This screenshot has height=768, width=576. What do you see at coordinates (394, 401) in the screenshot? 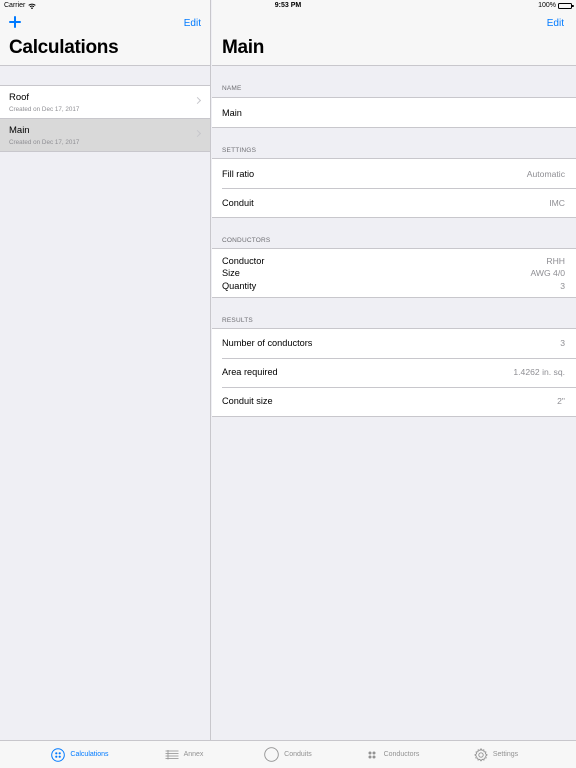
I see `conduit-size-row: Conduit size 2"` at bounding box center [394, 401].